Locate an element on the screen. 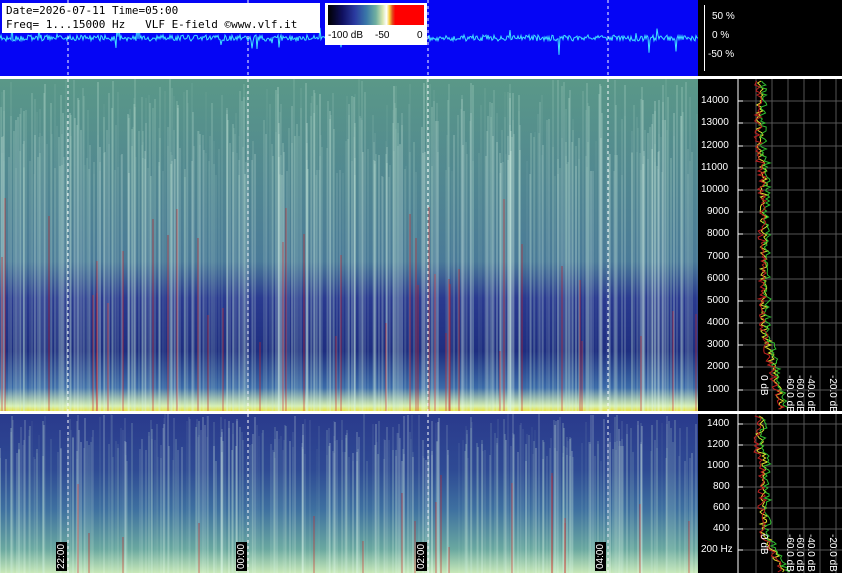 The height and width of the screenshot is (573, 842). colorbar-label-max: 0 is located at coordinates (420, 35).